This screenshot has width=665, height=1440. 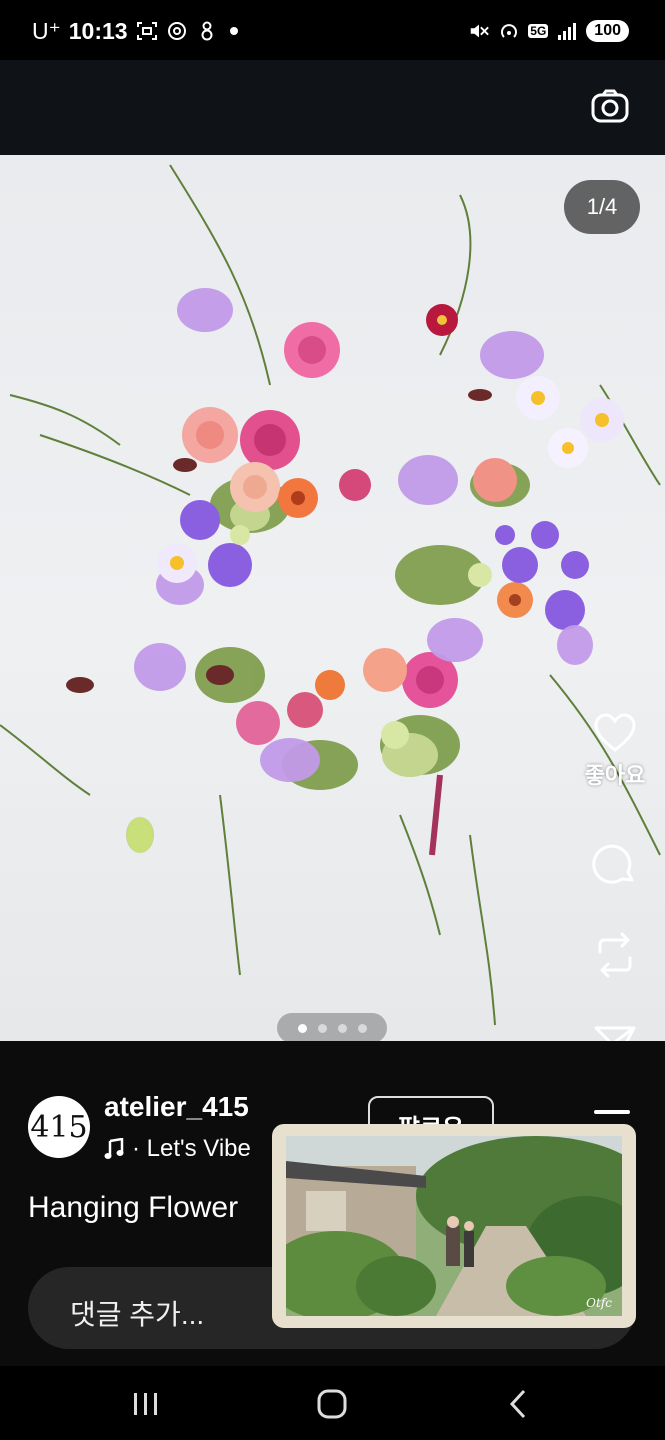 What do you see at coordinates (567, 31) in the screenshot?
I see `signal-icon` at bounding box center [567, 31].